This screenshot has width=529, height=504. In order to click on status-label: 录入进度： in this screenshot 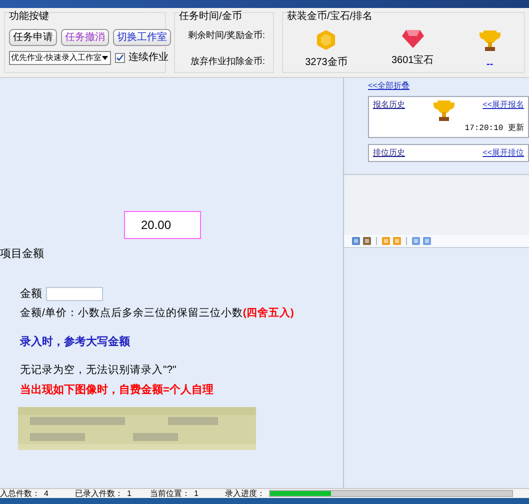, I will do `click(245, 494)`.